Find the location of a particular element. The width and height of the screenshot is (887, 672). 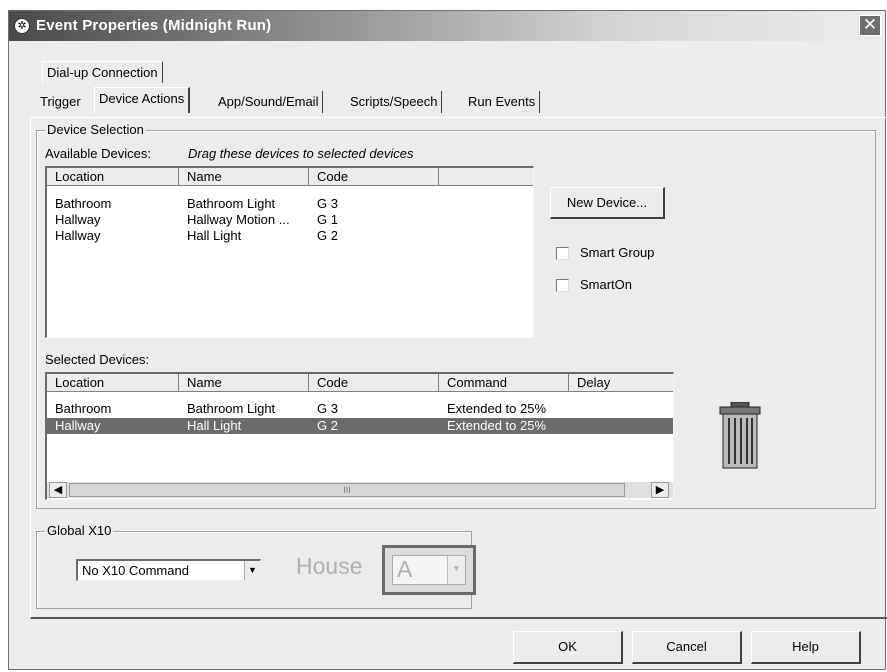

smart-group-label: Smart Group is located at coordinates (617, 252).